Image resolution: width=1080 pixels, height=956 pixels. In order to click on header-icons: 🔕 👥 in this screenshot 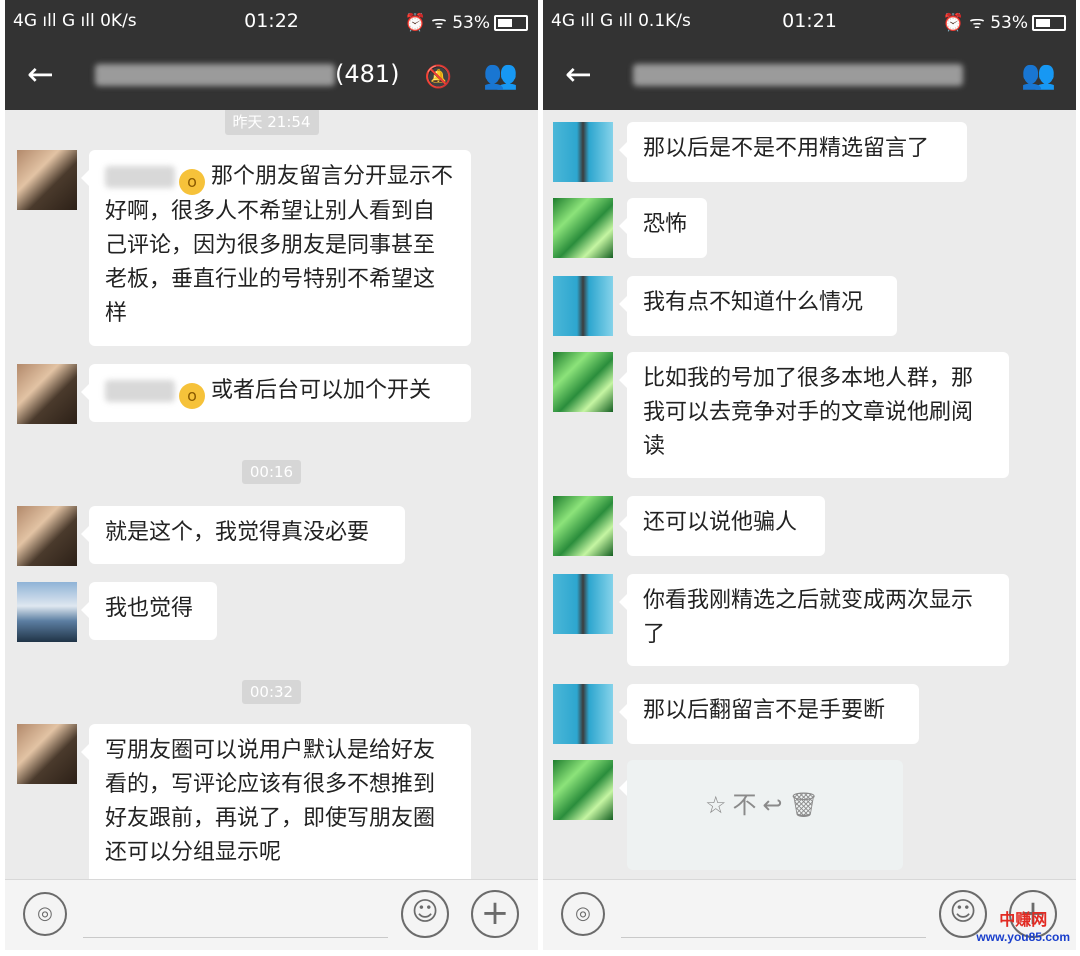, I will do `click(471, 74)`.